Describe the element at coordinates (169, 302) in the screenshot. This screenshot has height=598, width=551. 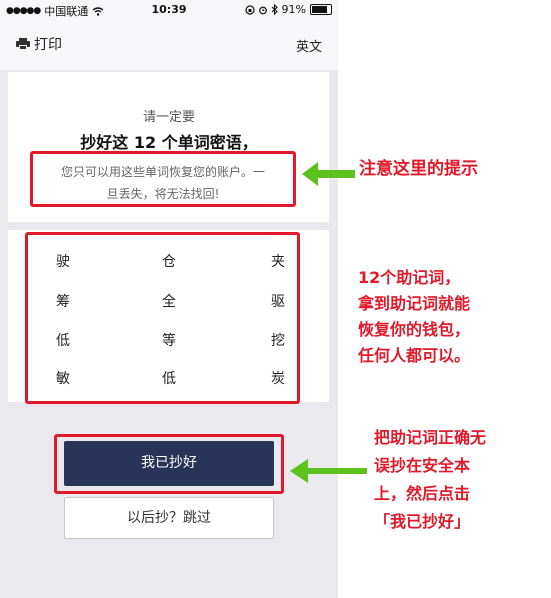
I see `mnemonic-word: 全` at that location.